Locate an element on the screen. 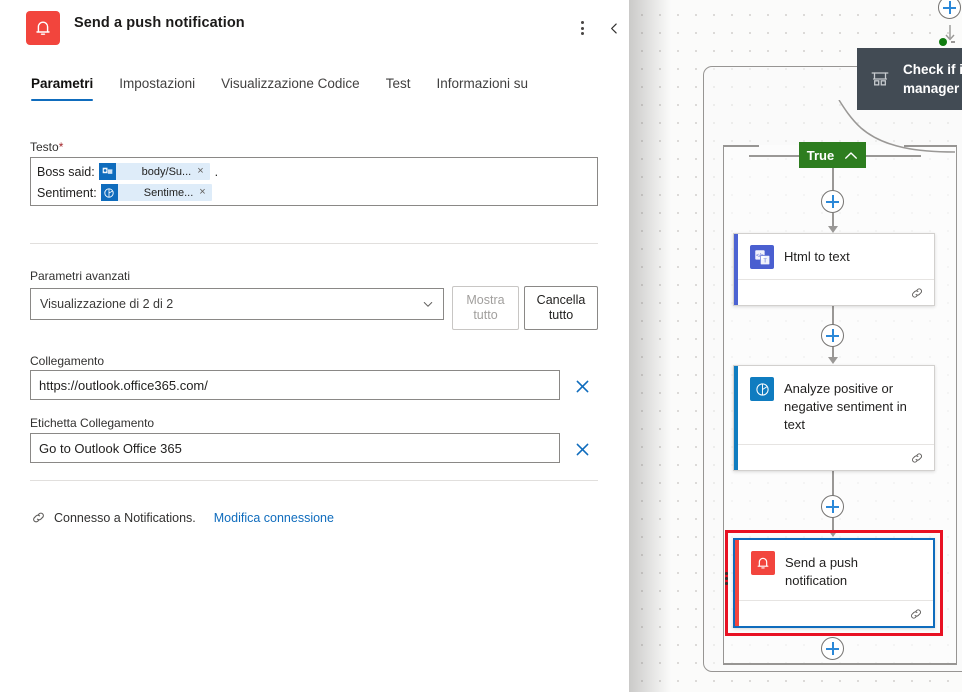 This screenshot has width=962, height=692. collapse-panel-button is located at coordinates (614, 28).